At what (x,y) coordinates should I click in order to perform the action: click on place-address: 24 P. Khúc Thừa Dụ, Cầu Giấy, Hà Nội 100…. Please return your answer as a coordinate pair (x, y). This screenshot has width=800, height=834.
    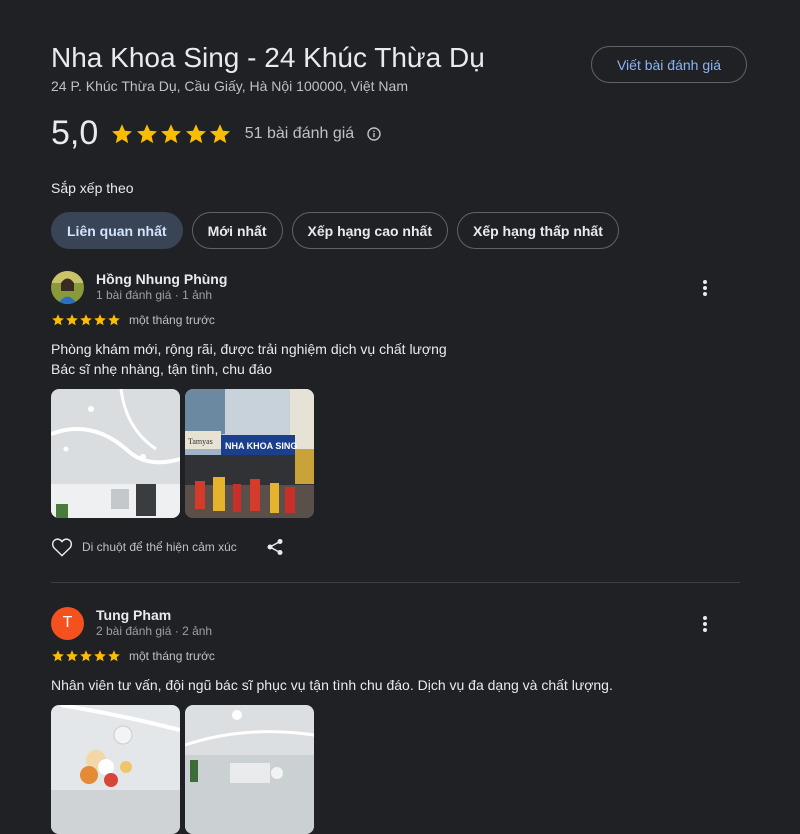
    Looking at the image, I should click on (229, 86).